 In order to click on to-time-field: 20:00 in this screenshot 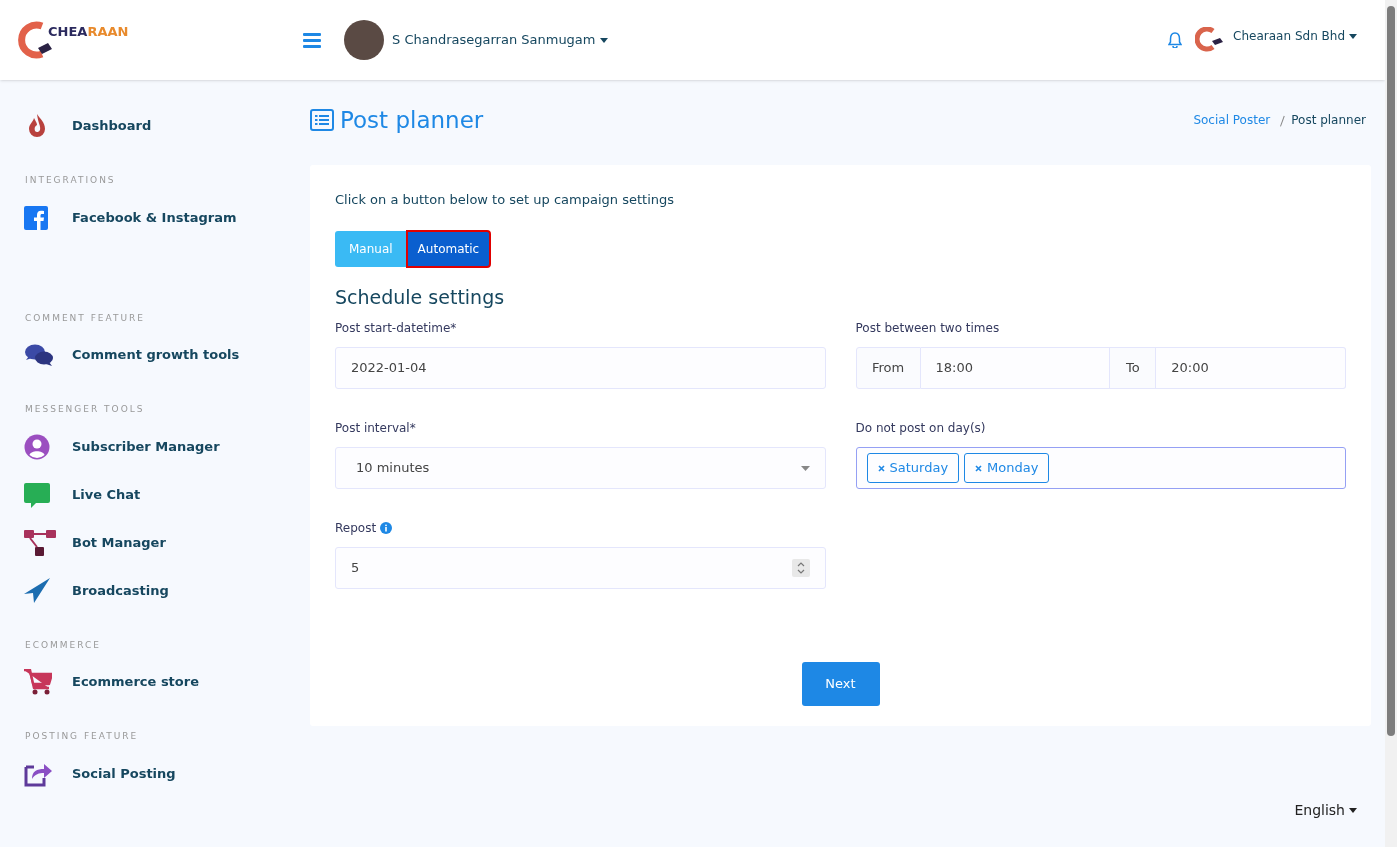, I will do `click(1251, 368)`.